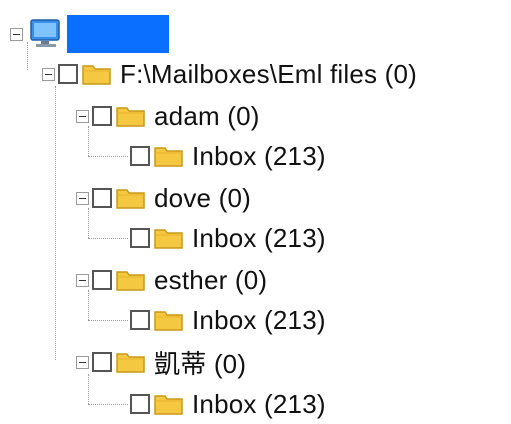 This screenshot has height=424, width=511. What do you see at coordinates (200, 363) in the screenshot?
I see `account-label: 凱蒂 (0)` at bounding box center [200, 363].